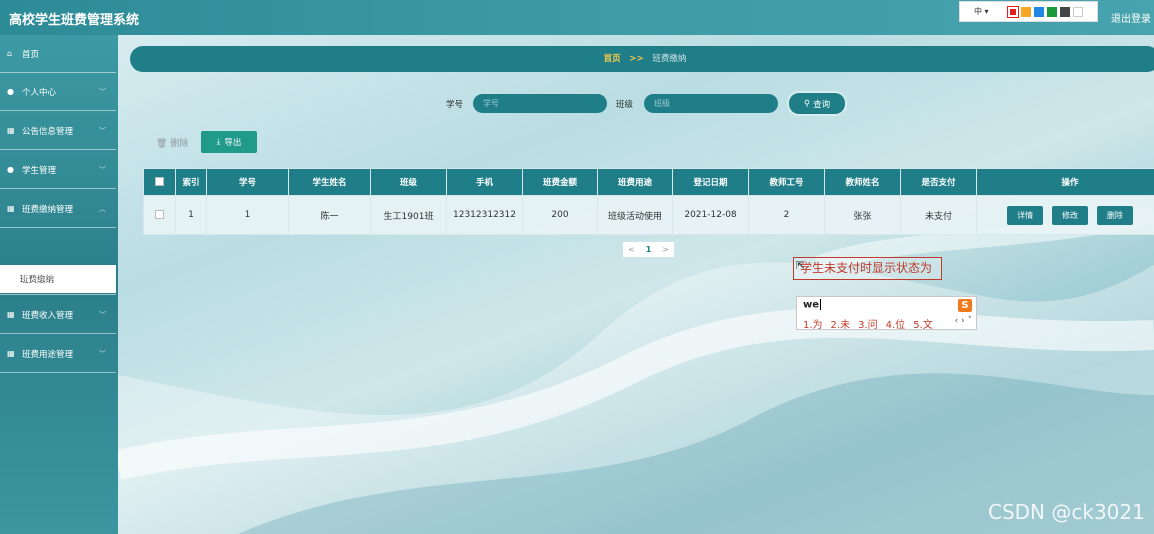 The width and height of the screenshot is (1154, 534). Describe the element at coordinates (191, 215) in the screenshot. I see `cell-index: 1` at that location.